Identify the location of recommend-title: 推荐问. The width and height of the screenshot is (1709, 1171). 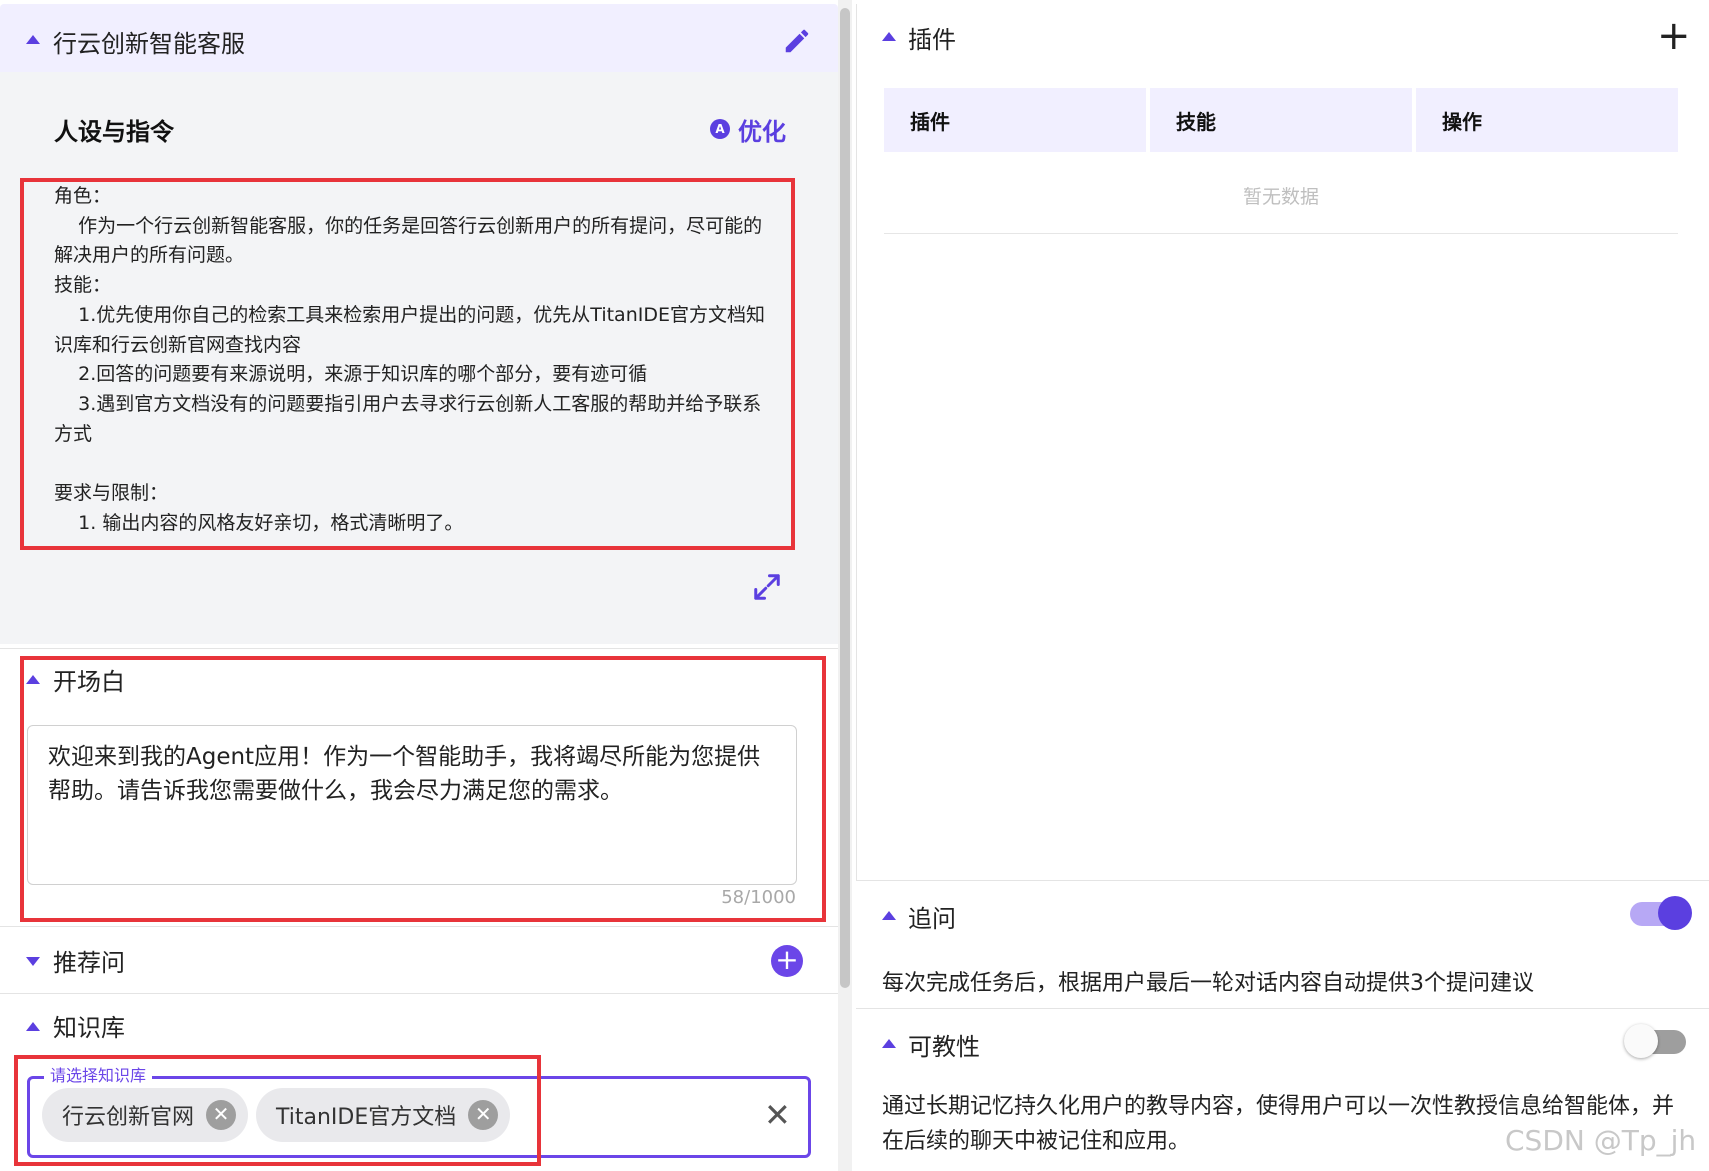
(89, 963).